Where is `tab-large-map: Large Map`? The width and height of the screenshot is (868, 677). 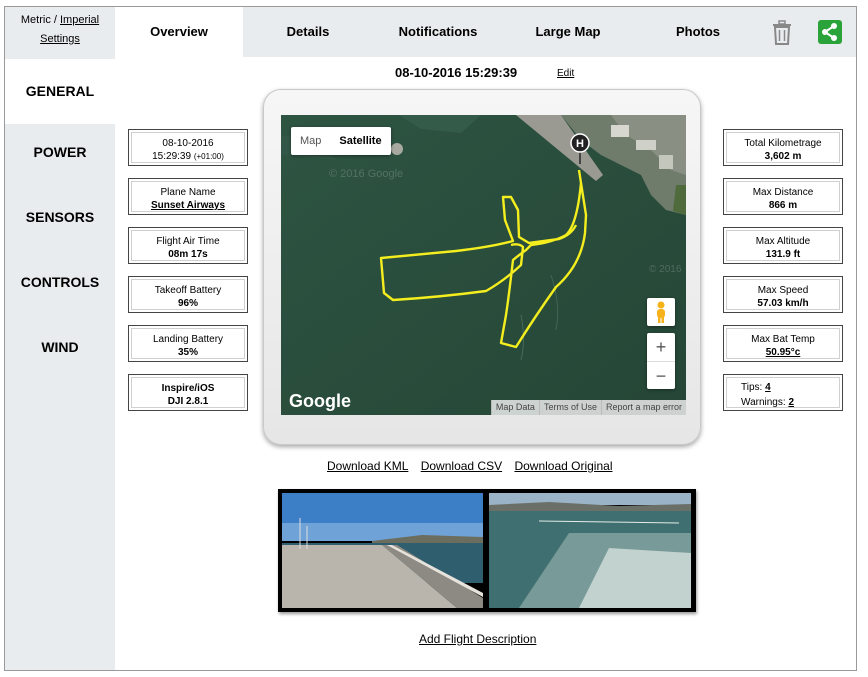 tab-large-map: Large Map is located at coordinates (568, 32).